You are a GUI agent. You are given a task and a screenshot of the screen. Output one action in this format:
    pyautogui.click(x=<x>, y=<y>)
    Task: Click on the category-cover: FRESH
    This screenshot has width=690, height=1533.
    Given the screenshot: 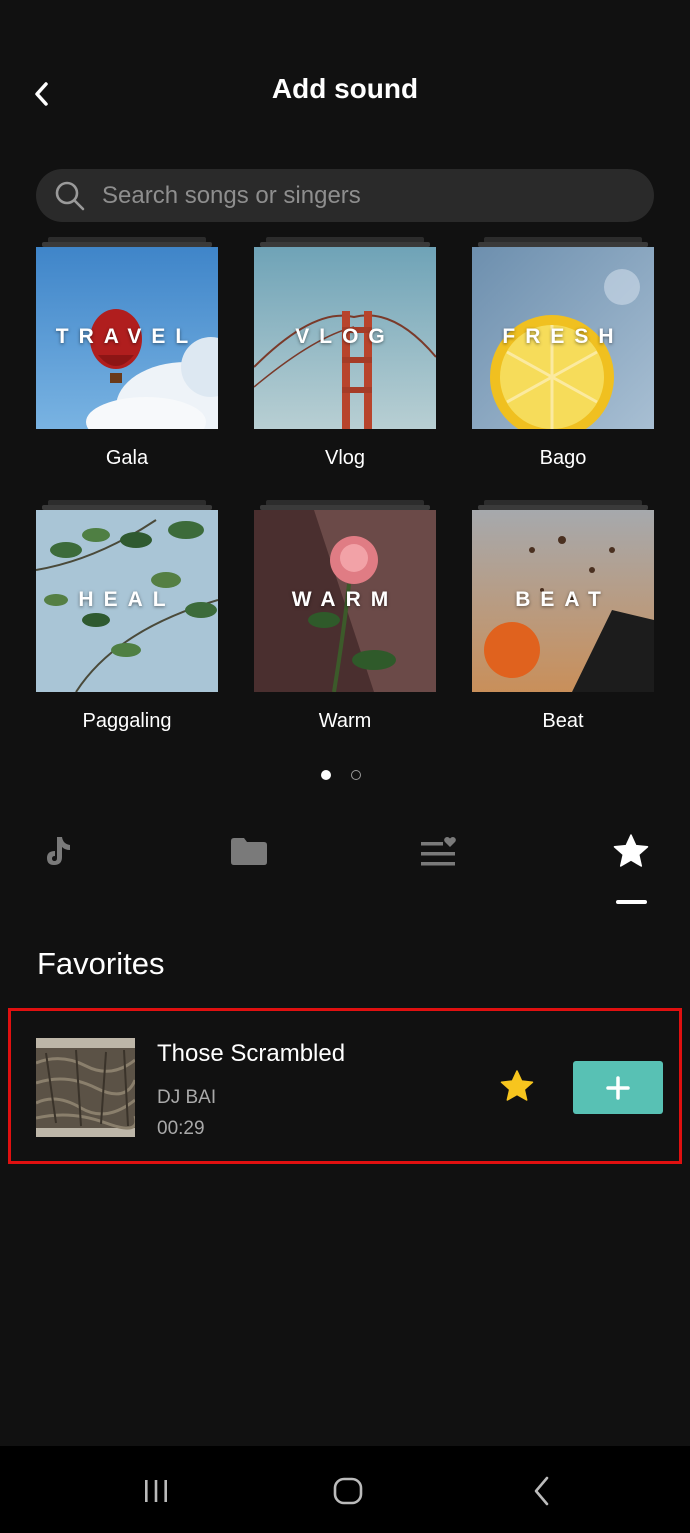 What is the action you would take?
    pyautogui.click(x=563, y=338)
    